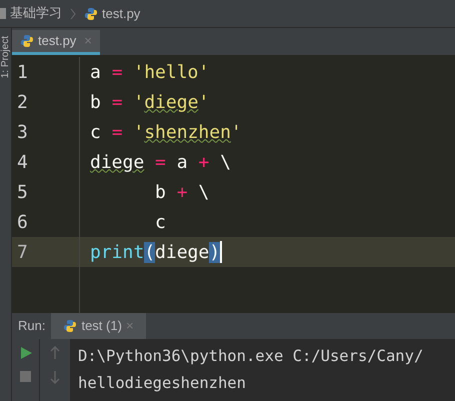 The height and width of the screenshot is (401, 455). What do you see at coordinates (22, 222) in the screenshot?
I see `line-number: 6` at bounding box center [22, 222].